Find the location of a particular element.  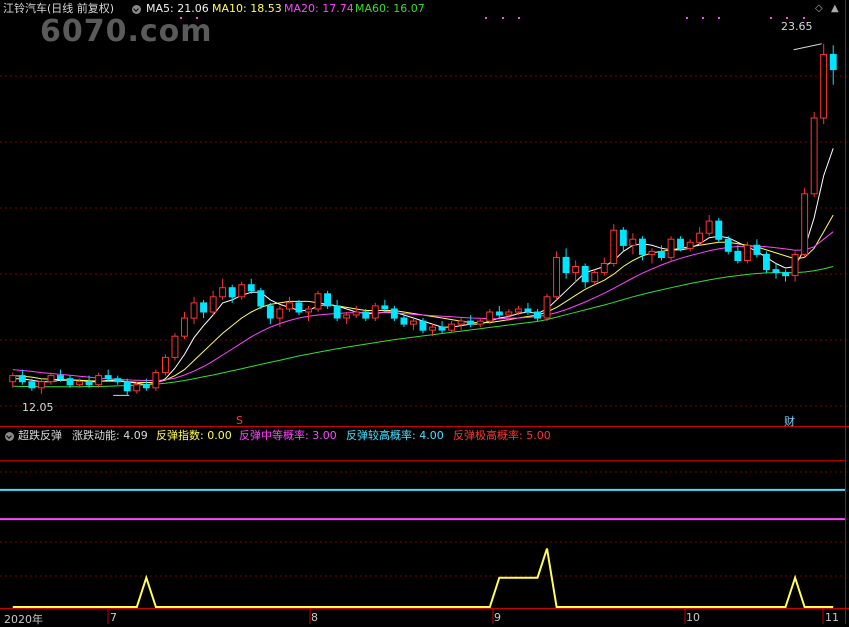

month-label: 7 is located at coordinates (113, 617).